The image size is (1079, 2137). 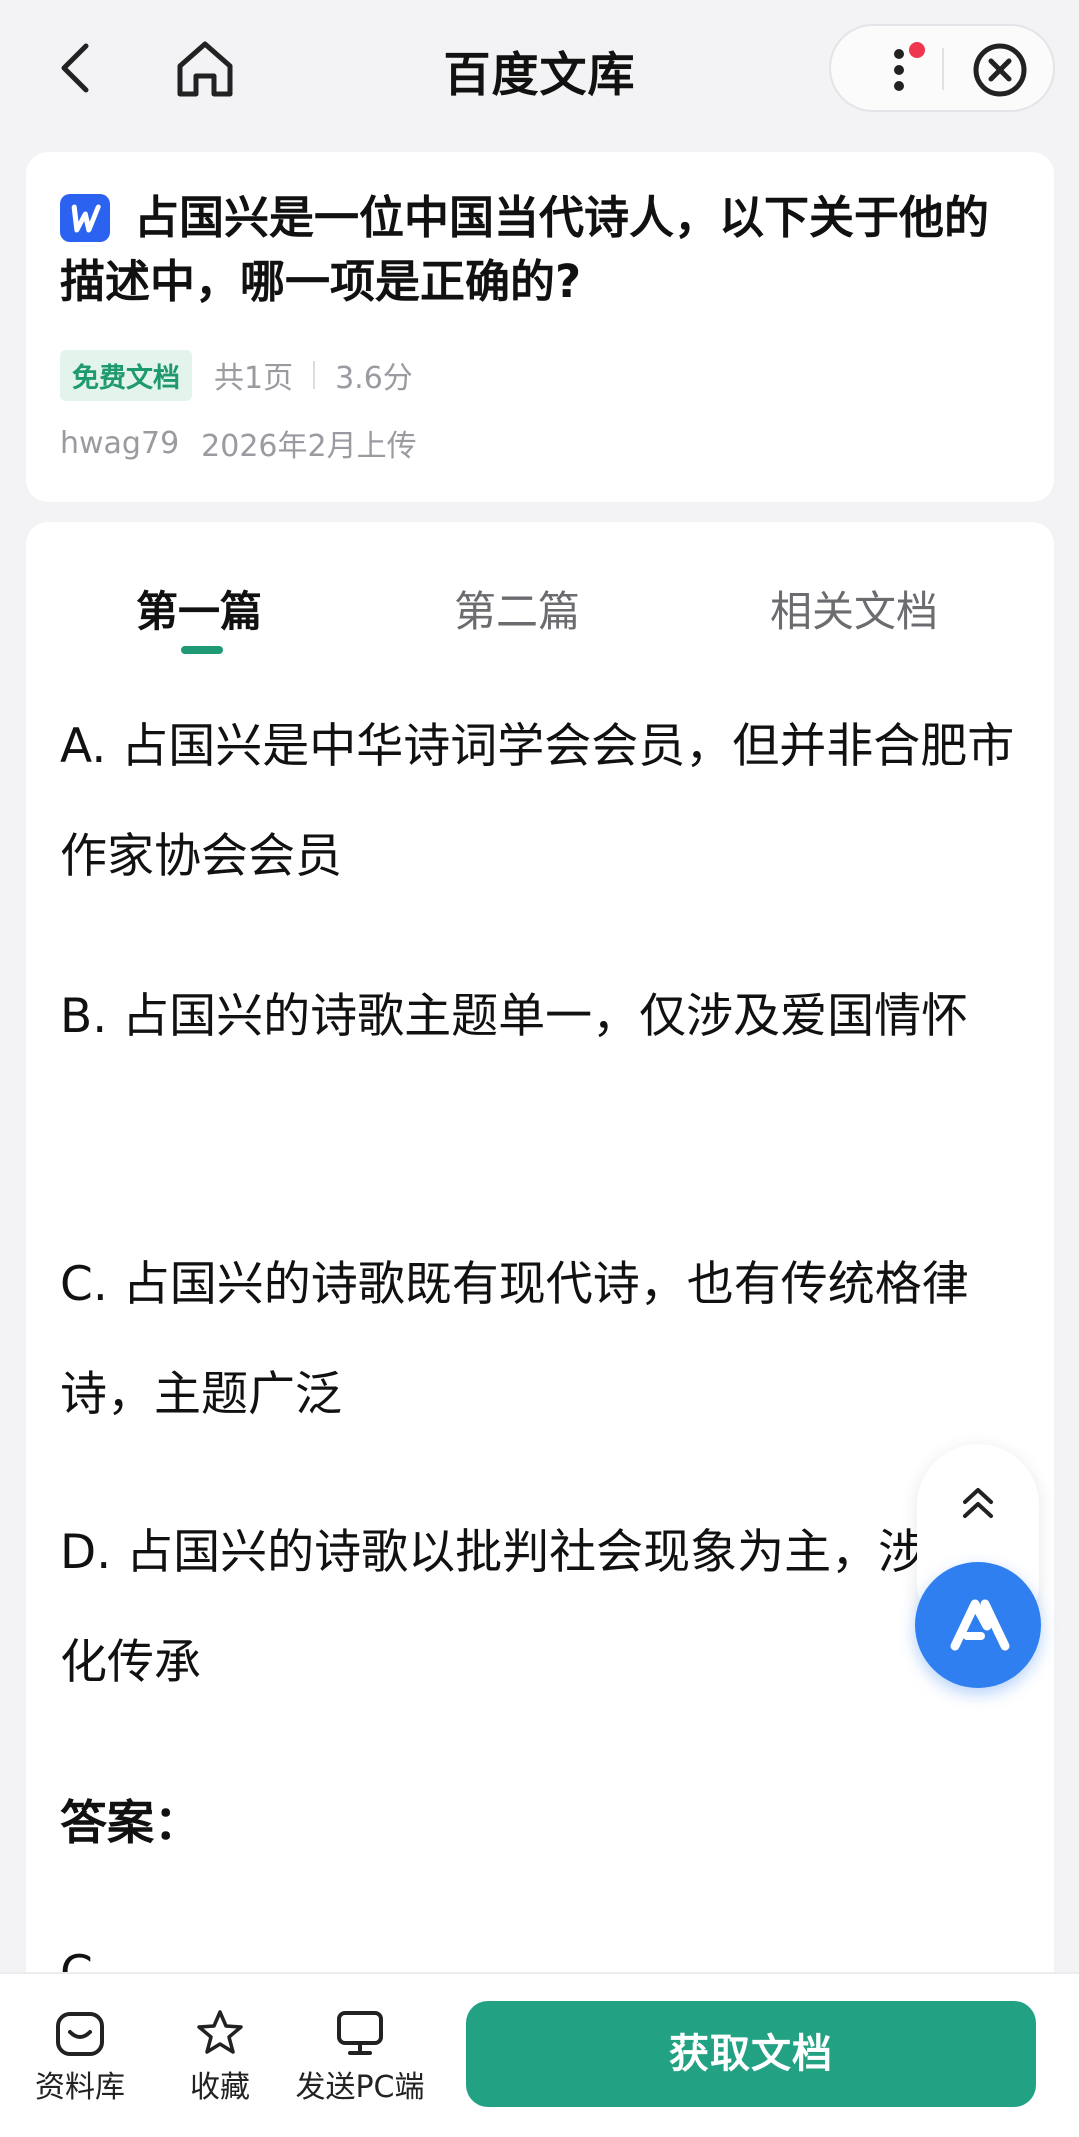 I want to click on top-bar: 百度文库, so click(x=539, y=66).